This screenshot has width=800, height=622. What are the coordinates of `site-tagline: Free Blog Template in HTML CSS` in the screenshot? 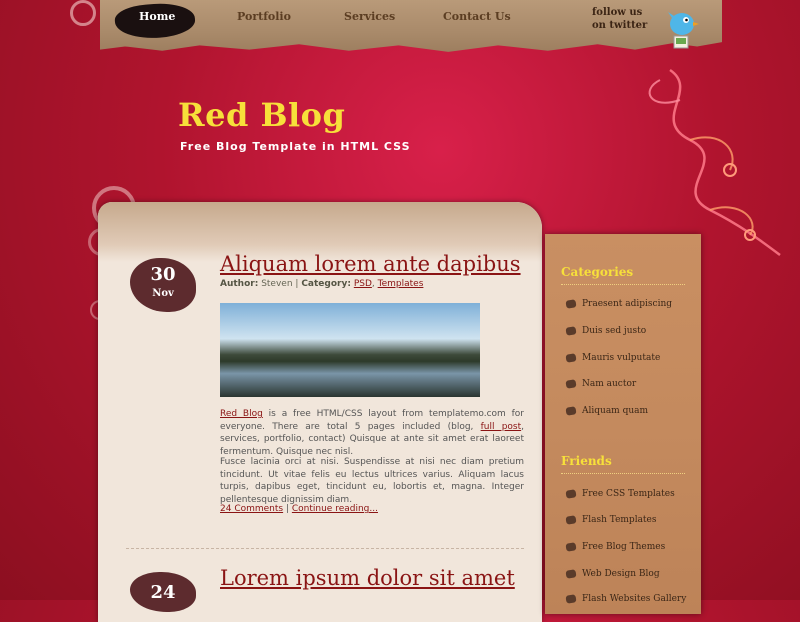 It's located at (295, 146).